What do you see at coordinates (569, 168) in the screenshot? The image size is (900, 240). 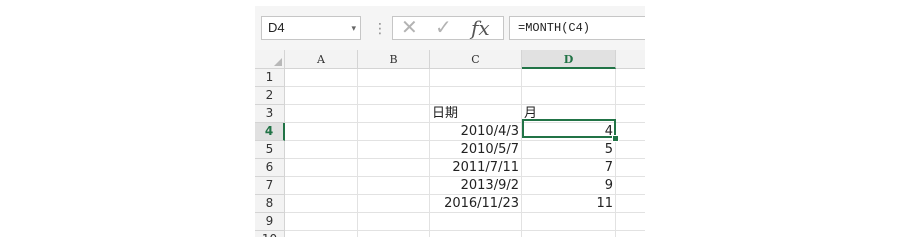 I see `cell-d6: 7` at bounding box center [569, 168].